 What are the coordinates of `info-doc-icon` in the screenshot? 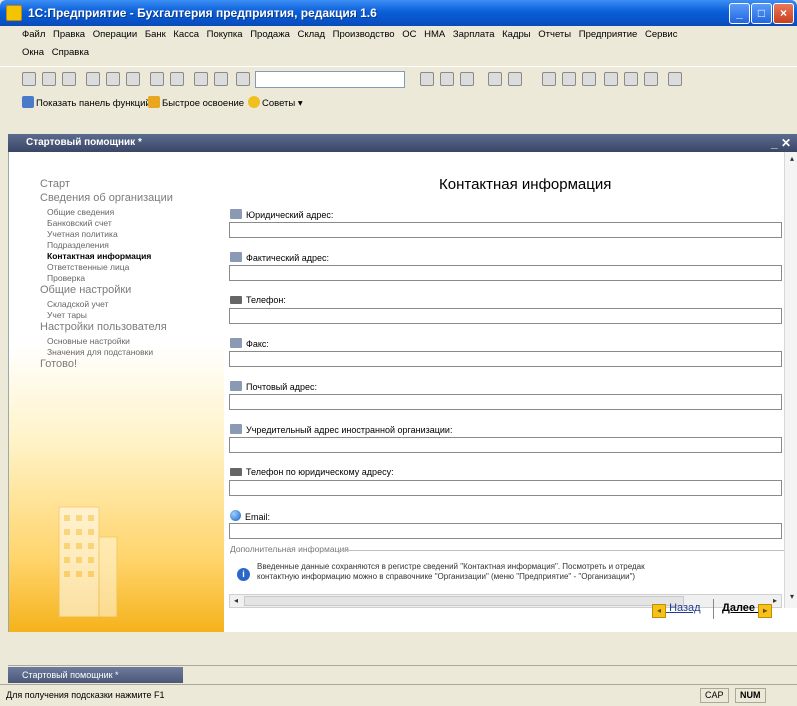 It's located at (589, 79).